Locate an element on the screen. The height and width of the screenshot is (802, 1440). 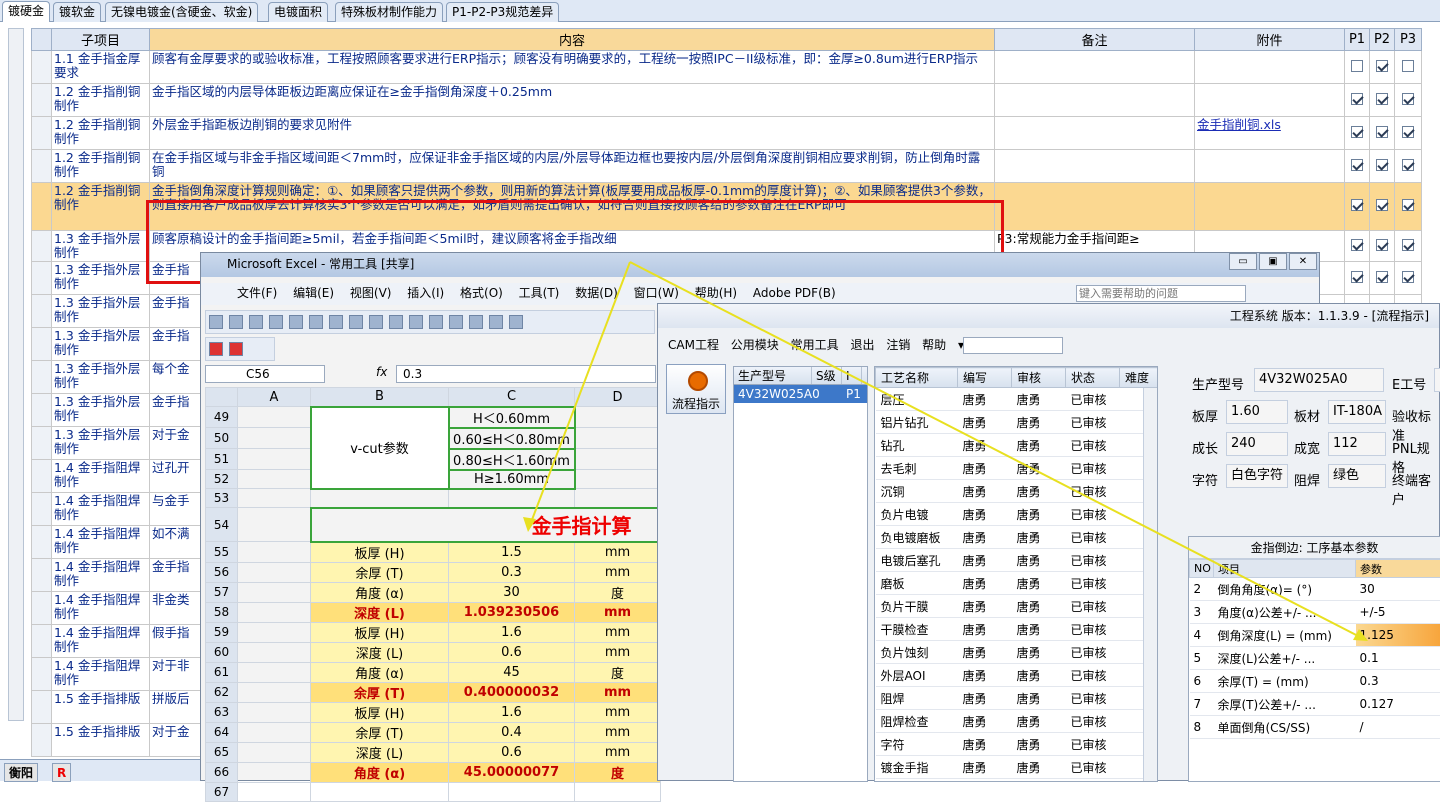
row-number: 67 is located at coordinates (222, 791).